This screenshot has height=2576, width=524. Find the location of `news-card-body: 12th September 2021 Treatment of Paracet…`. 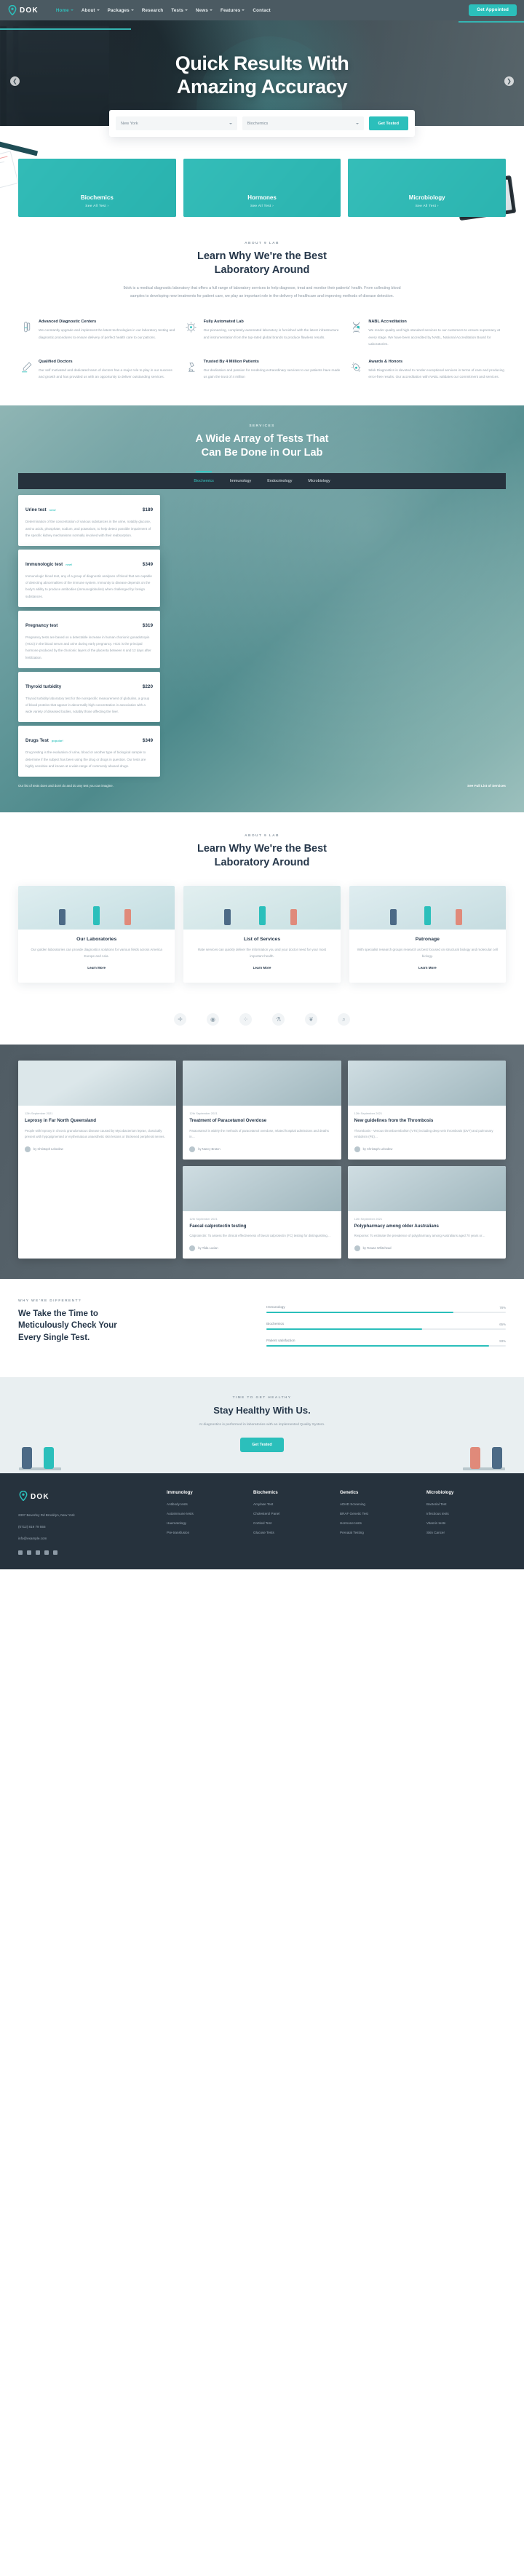

news-card-body: 12th September 2021 Treatment of Paracet… is located at coordinates (262, 1133).